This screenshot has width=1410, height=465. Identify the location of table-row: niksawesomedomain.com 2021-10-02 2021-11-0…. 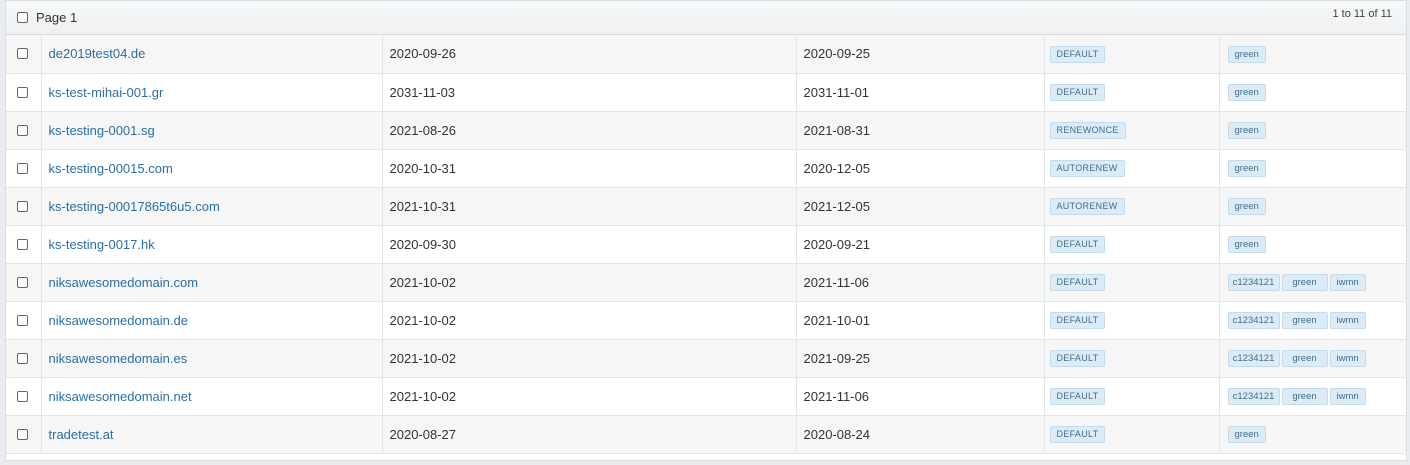
(706, 282).